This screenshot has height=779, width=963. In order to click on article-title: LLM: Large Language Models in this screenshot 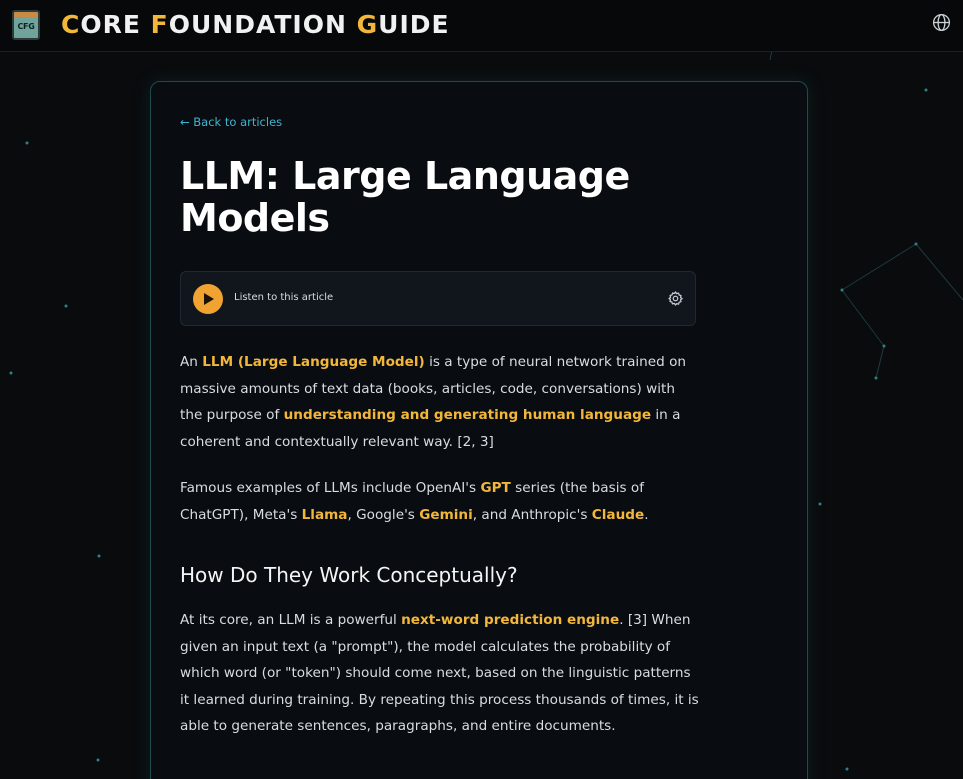, I will do `click(405, 197)`.